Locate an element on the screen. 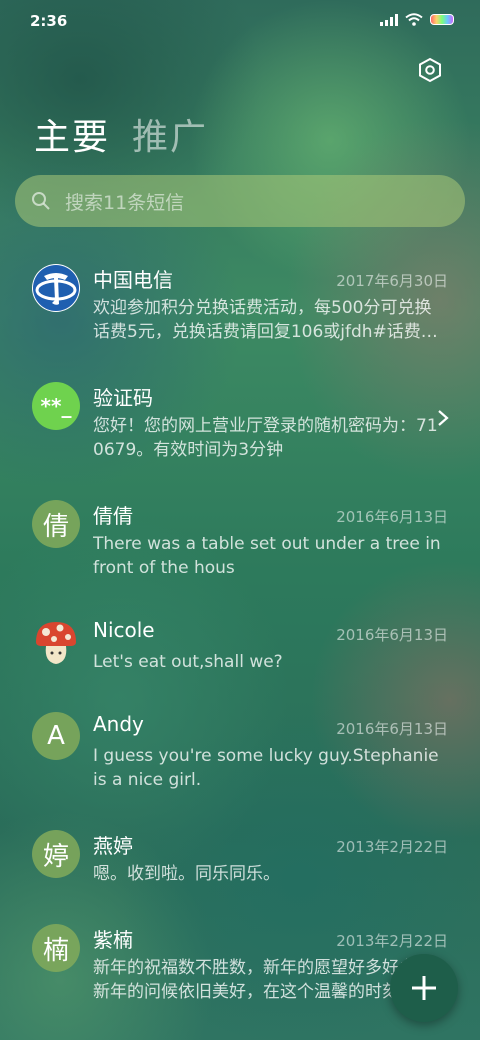 This screenshot has width=480, height=1040. contact-name: 燕婷 is located at coordinates (113, 846).